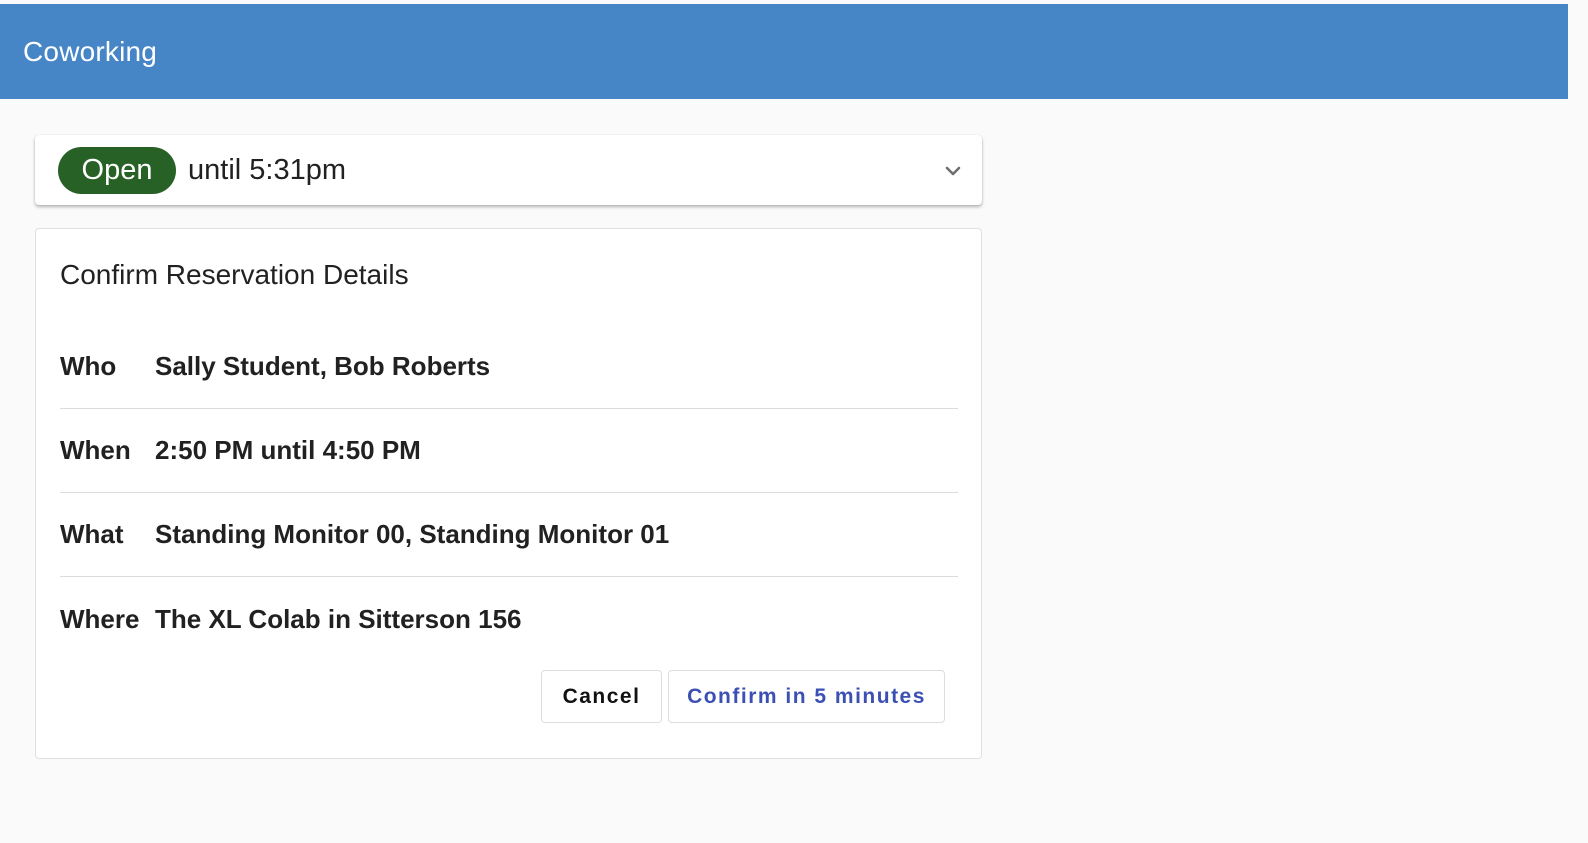 The width and height of the screenshot is (1588, 843). I want to click on open-until-text: until 5:31pm, so click(267, 169).